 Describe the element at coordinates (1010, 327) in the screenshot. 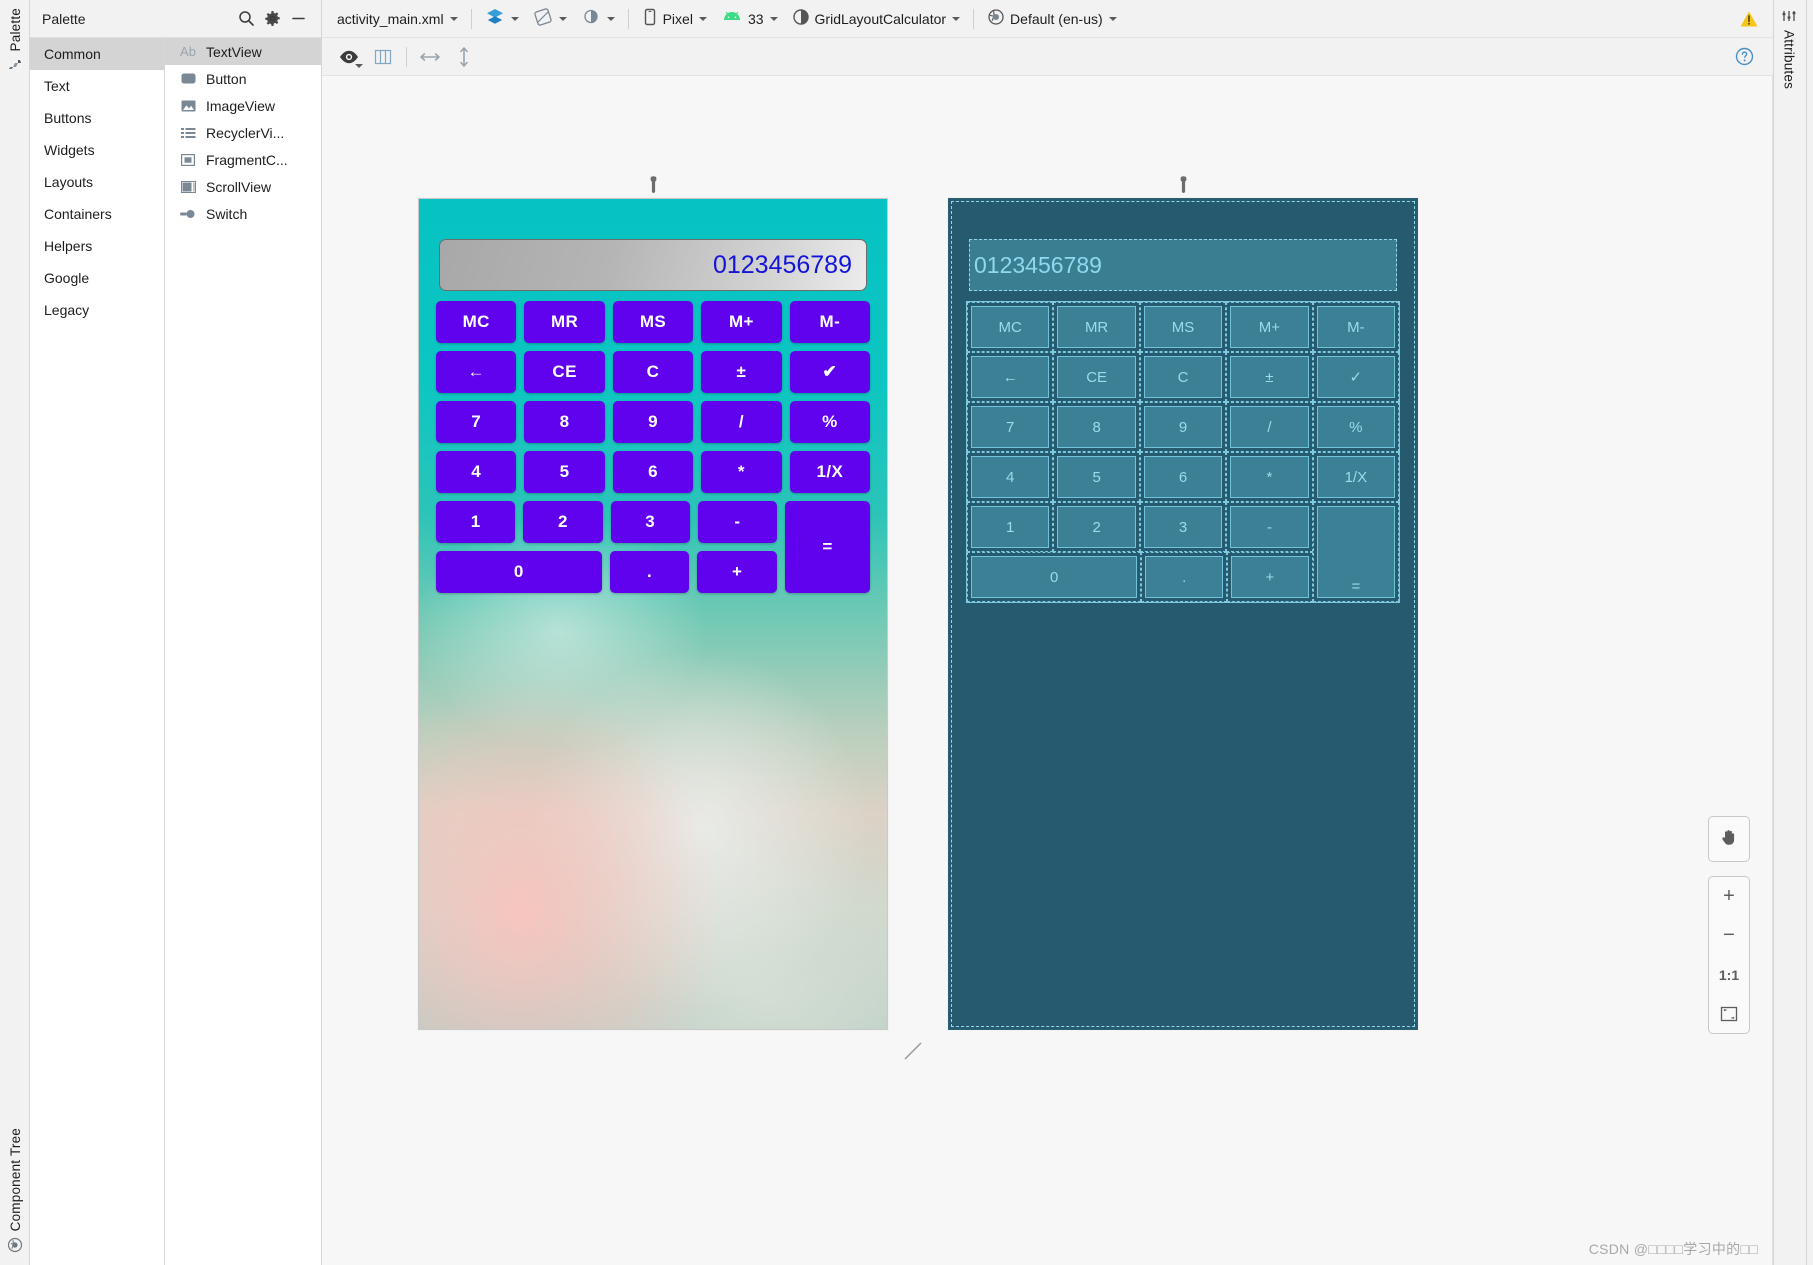

I see `blueprint-key-mc: MC` at that location.